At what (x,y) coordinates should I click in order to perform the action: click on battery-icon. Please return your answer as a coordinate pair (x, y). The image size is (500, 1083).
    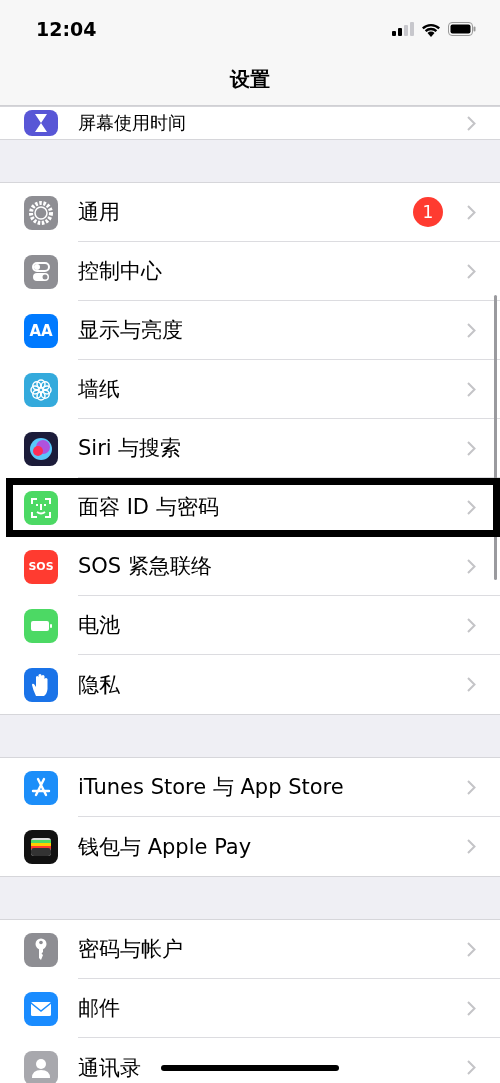
    Looking at the image, I should click on (462, 29).